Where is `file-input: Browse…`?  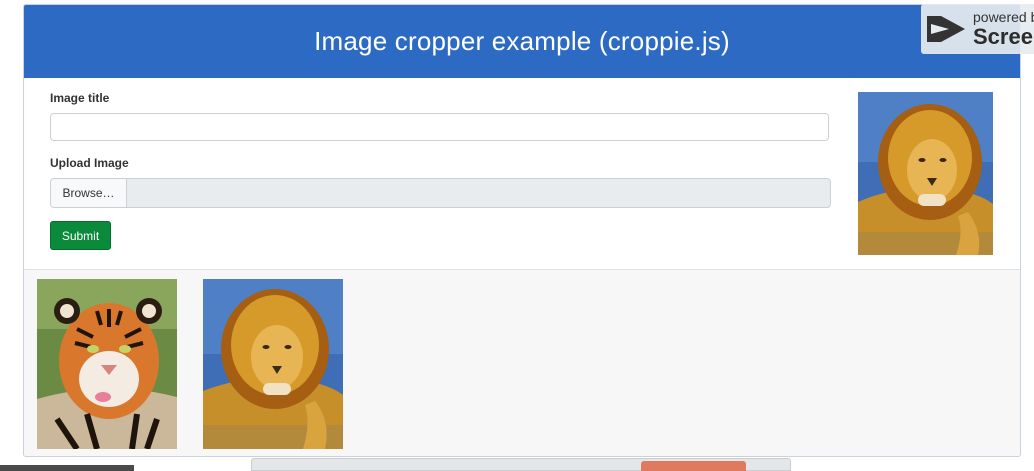
file-input: Browse… is located at coordinates (440, 193).